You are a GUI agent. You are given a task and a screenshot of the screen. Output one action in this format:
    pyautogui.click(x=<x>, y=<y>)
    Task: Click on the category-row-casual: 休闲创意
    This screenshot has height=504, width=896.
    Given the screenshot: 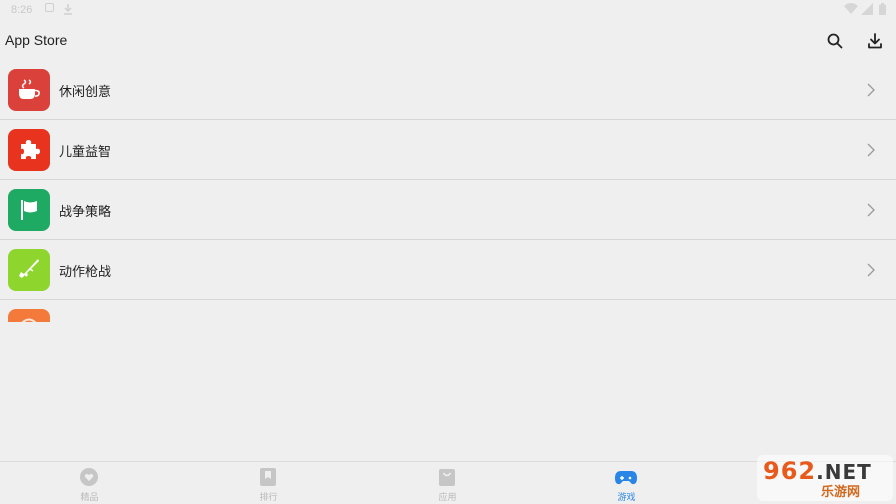 What is the action you would take?
    pyautogui.click(x=448, y=90)
    